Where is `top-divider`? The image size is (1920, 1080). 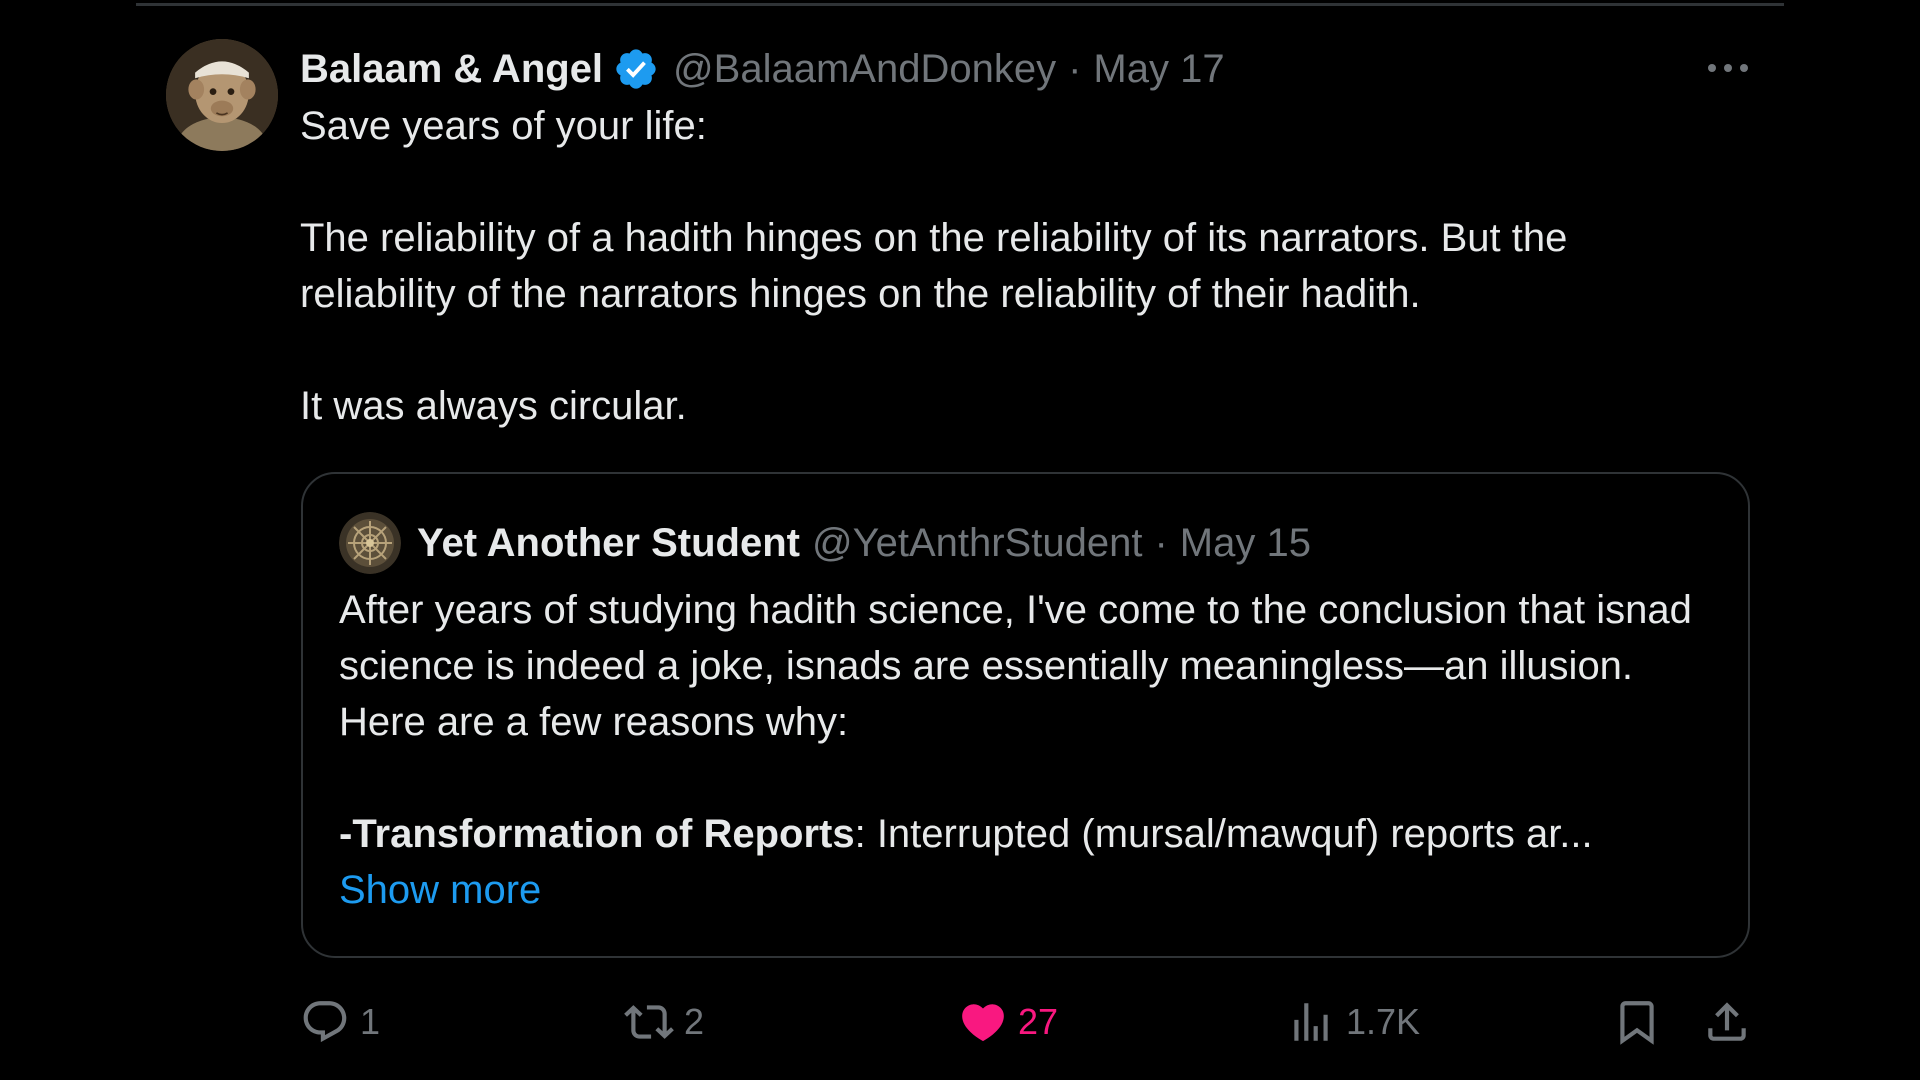
top-divider is located at coordinates (960, 4).